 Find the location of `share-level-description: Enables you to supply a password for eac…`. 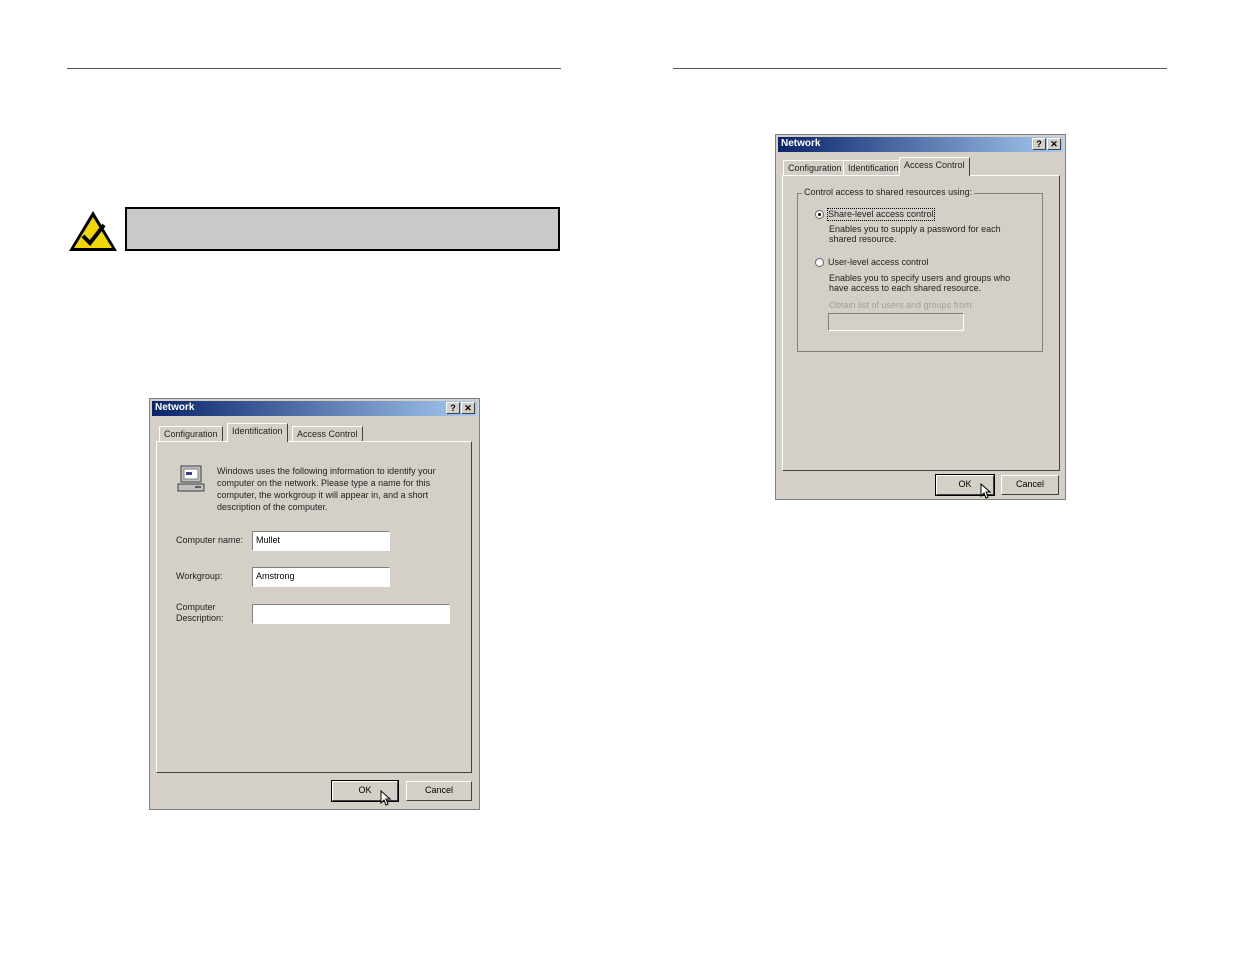

share-level-description: Enables you to supply a password for eac… is located at coordinates (915, 234).